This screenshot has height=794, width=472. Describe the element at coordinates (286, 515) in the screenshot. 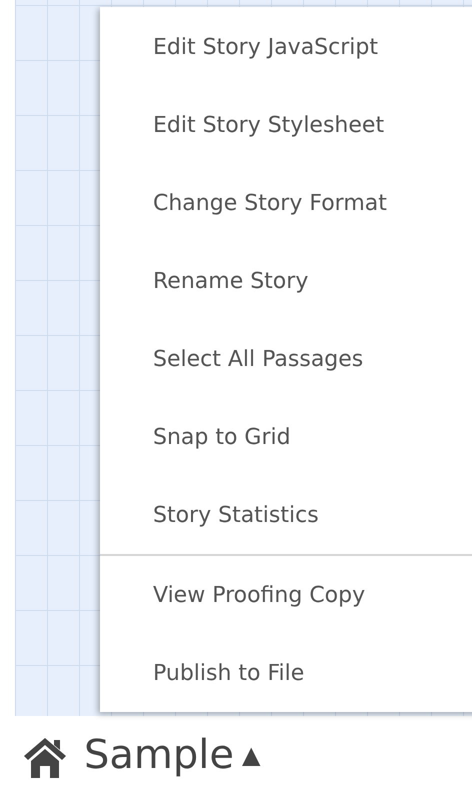

I see `menu-item: Story Statistics` at that location.